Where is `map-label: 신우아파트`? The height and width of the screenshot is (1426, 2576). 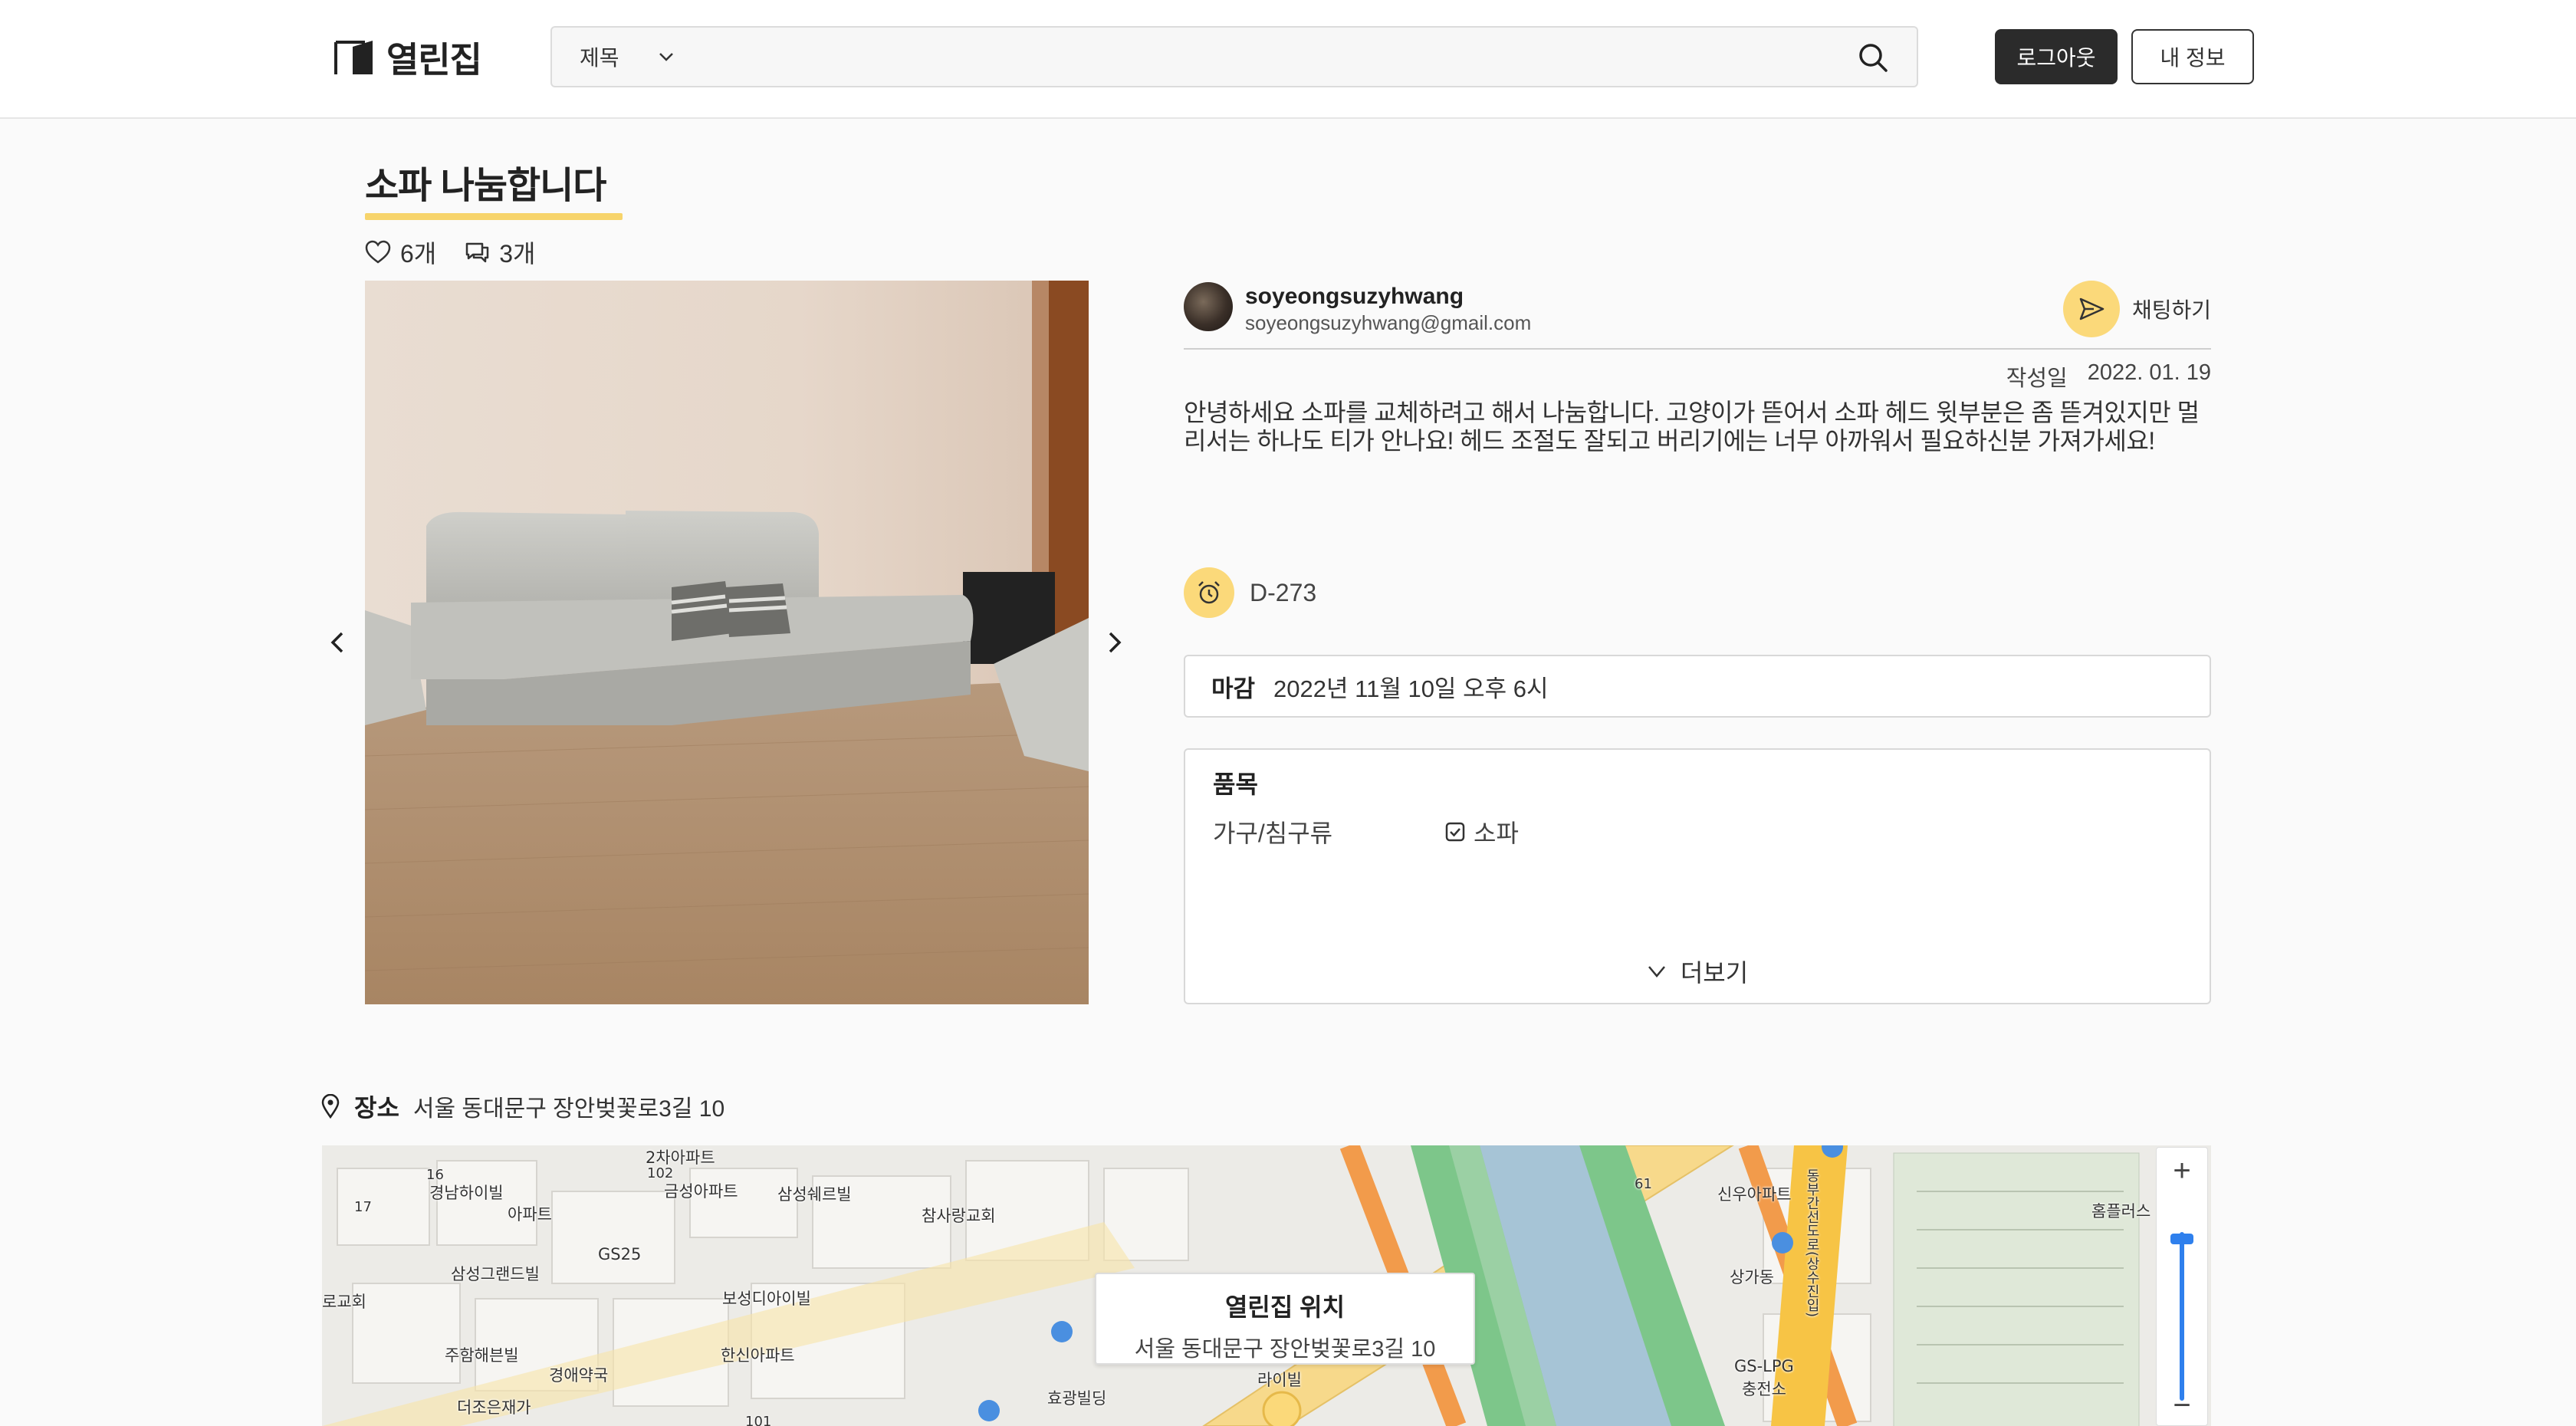 map-label: 신우아파트 is located at coordinates (1755, 1194).